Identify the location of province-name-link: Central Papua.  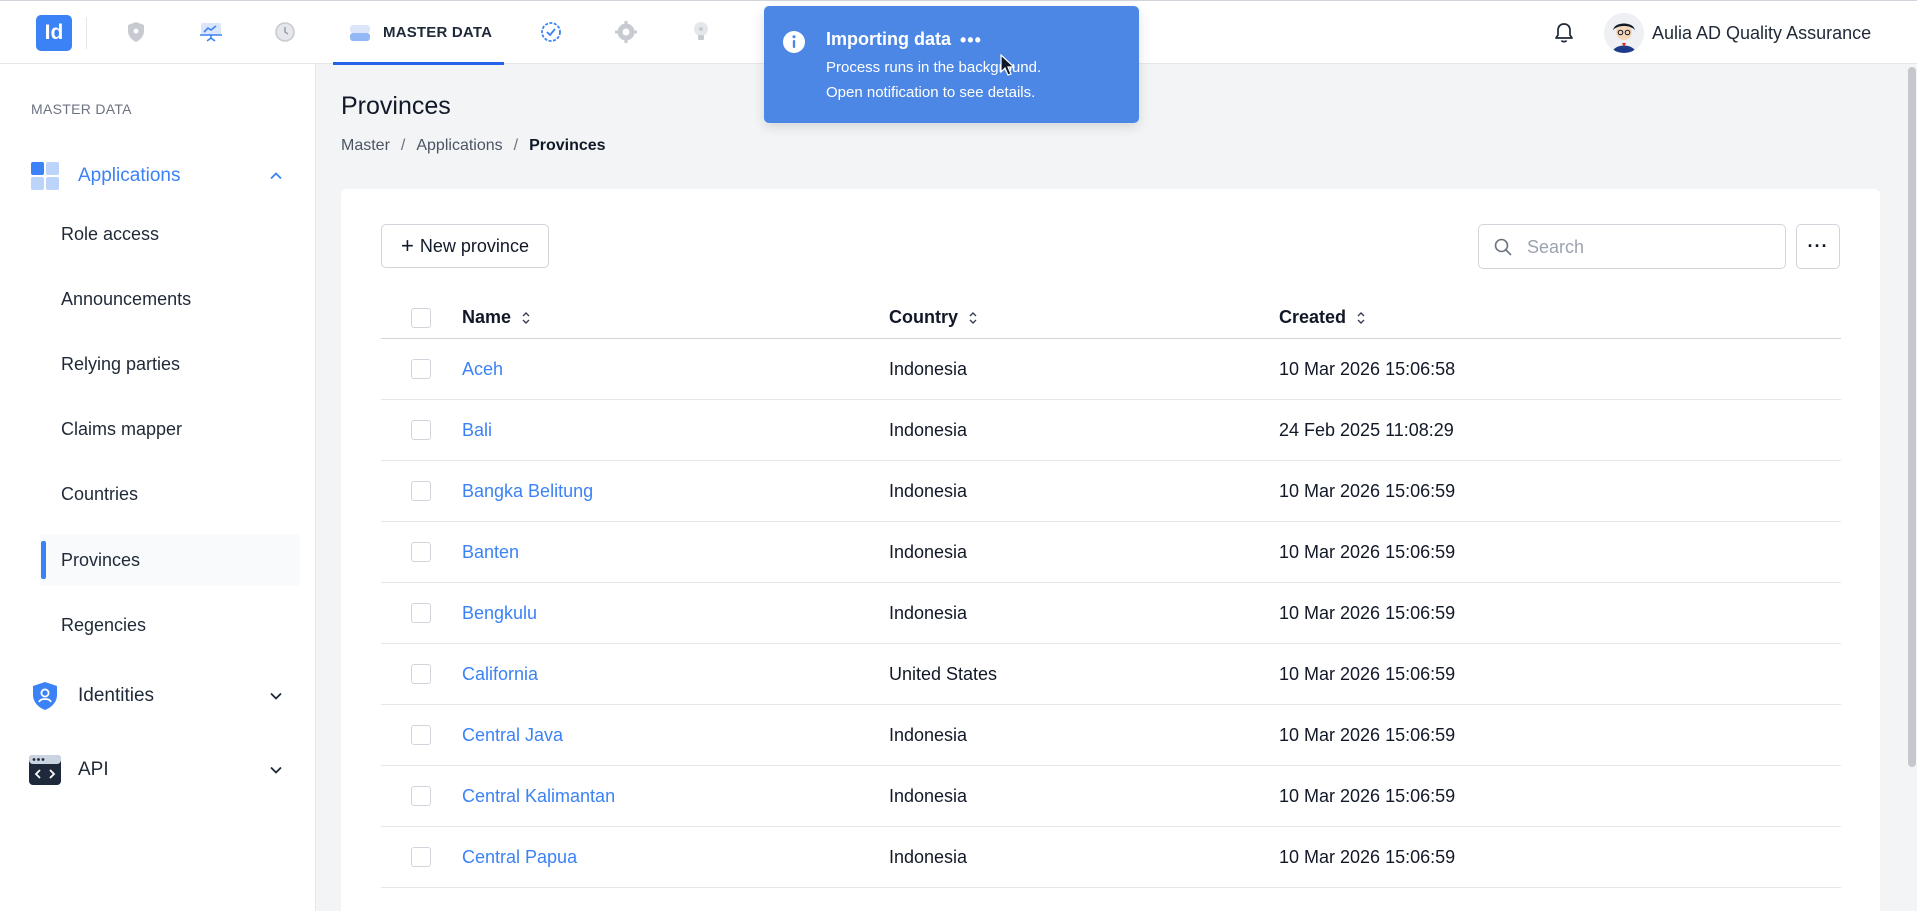
(519, 857).